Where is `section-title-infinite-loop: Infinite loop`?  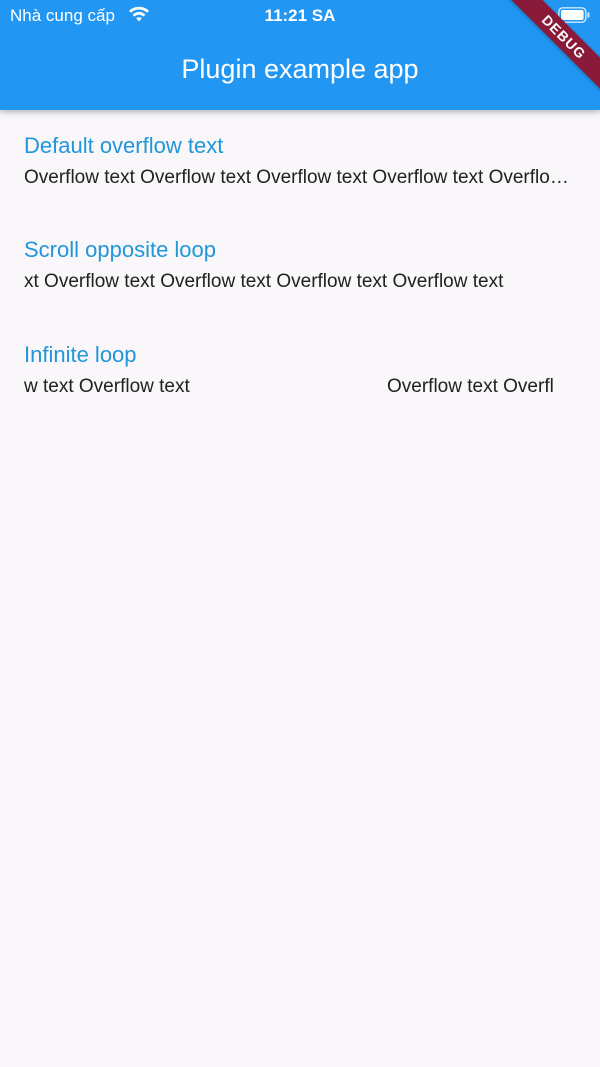 section-title-infinite-loop: Infinite loop is located at coordinates (80, 354).